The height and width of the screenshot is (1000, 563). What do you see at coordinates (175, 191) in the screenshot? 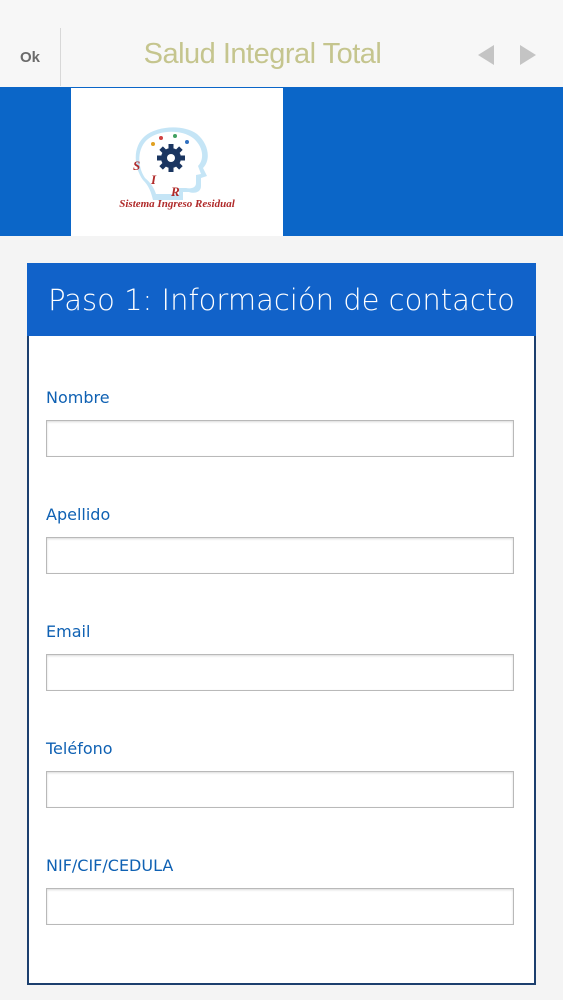
I see `svg-text: R` at bounding box center [175, 191].